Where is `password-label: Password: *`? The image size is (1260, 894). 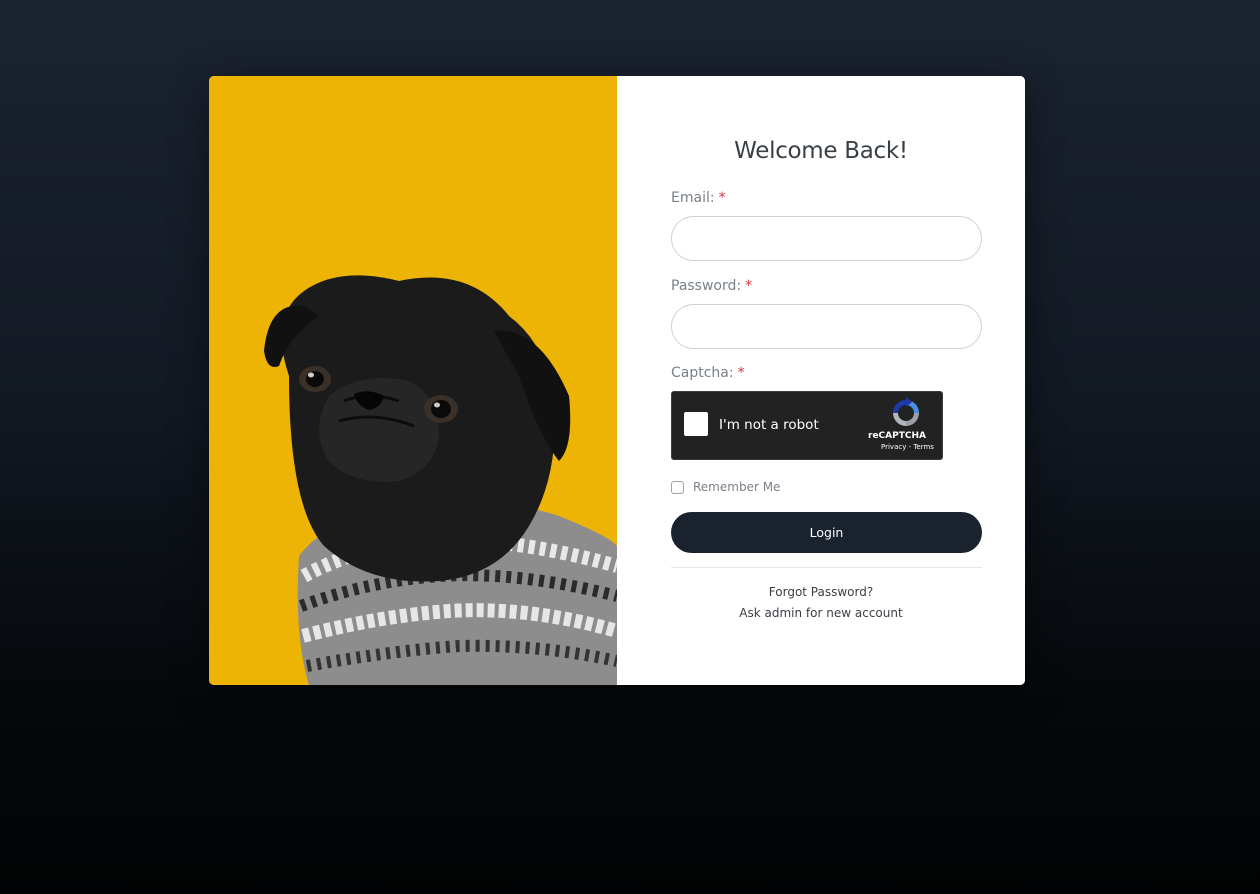 password-label: Password: * is located at coordinates (712, 286).